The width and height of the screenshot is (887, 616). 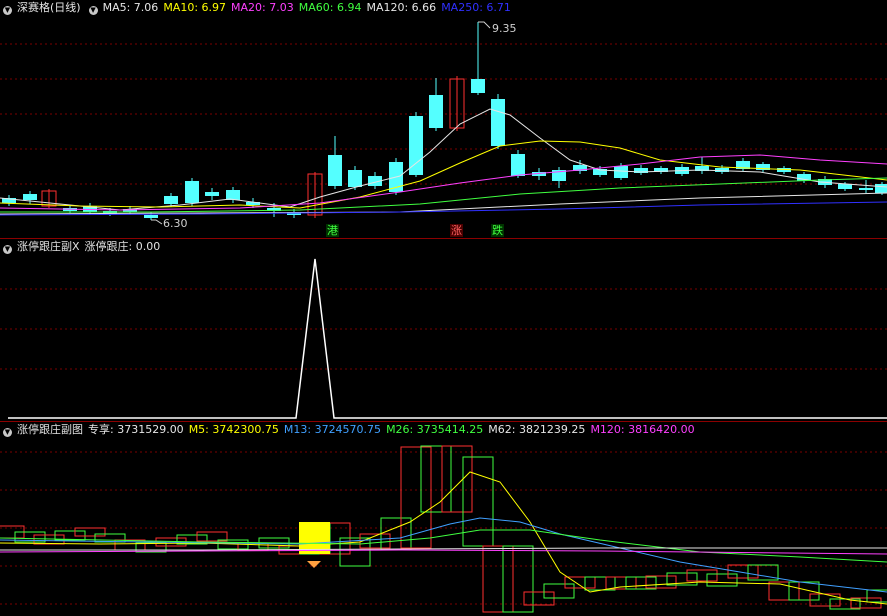 I want to click on low-price-pointer, so click(x=157, y=222).